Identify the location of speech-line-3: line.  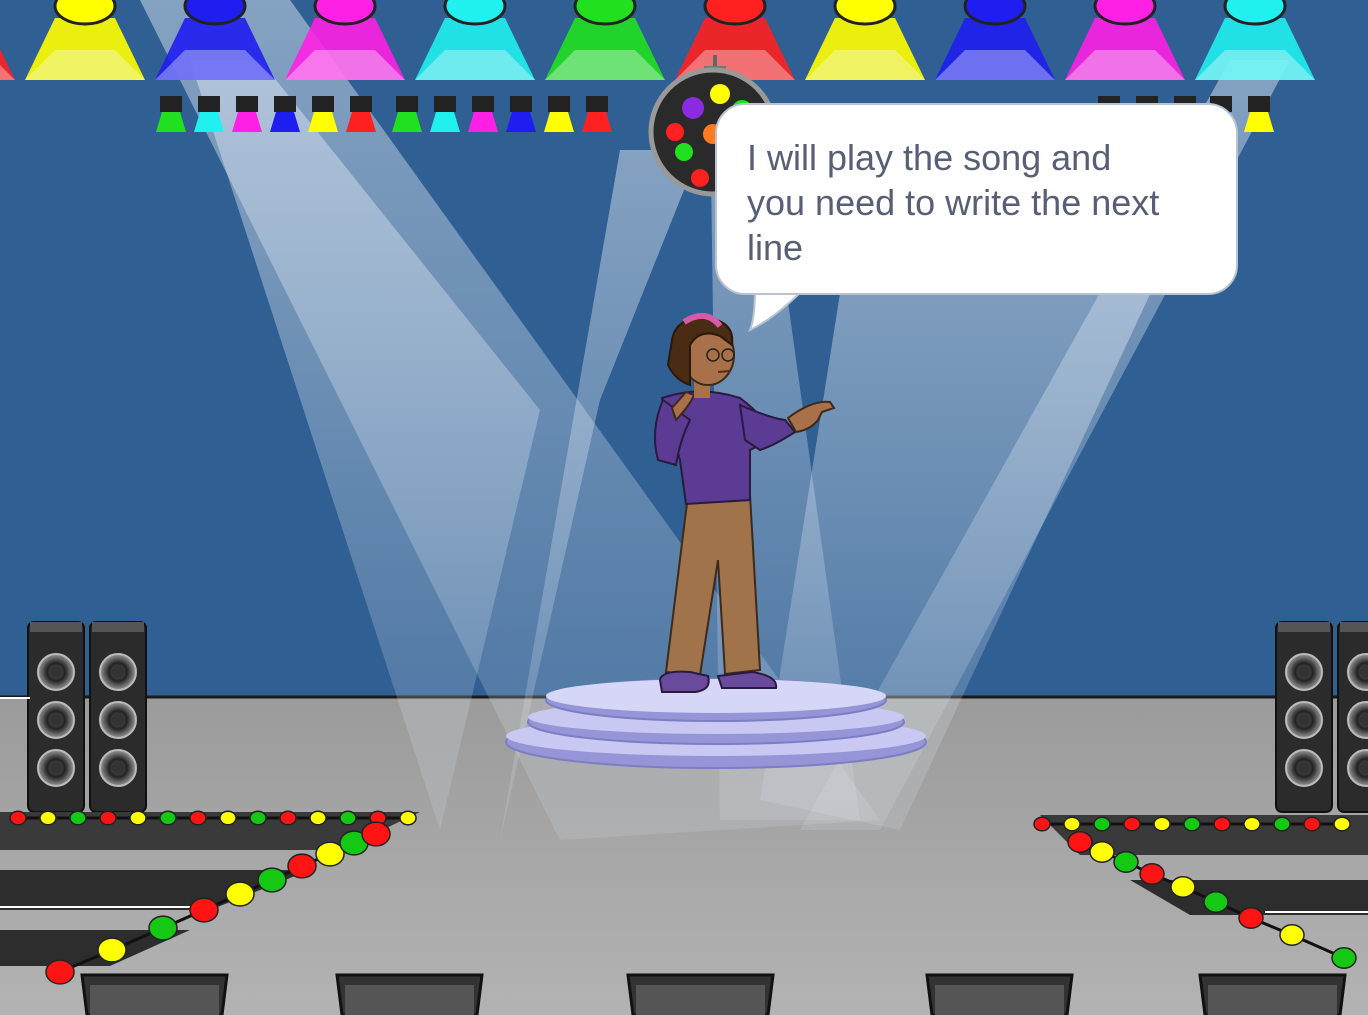
(775, 247).